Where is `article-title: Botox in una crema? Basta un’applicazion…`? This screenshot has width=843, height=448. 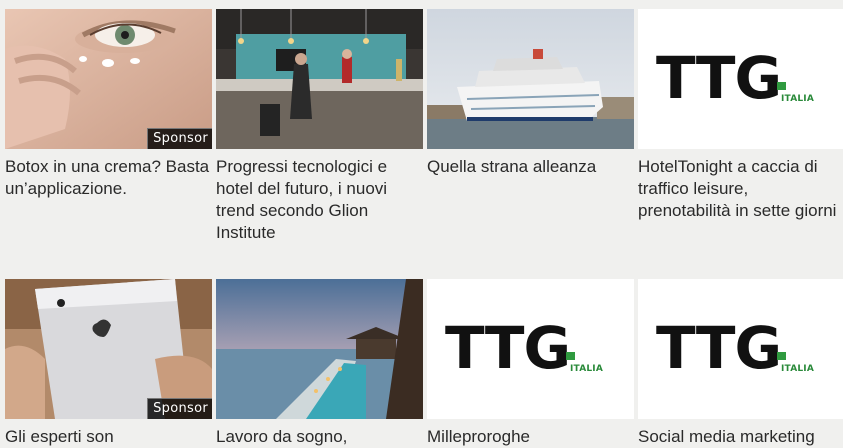
article-title: Botox in una crema? Basta un’applicazion… is located at coordinates (108, 178).